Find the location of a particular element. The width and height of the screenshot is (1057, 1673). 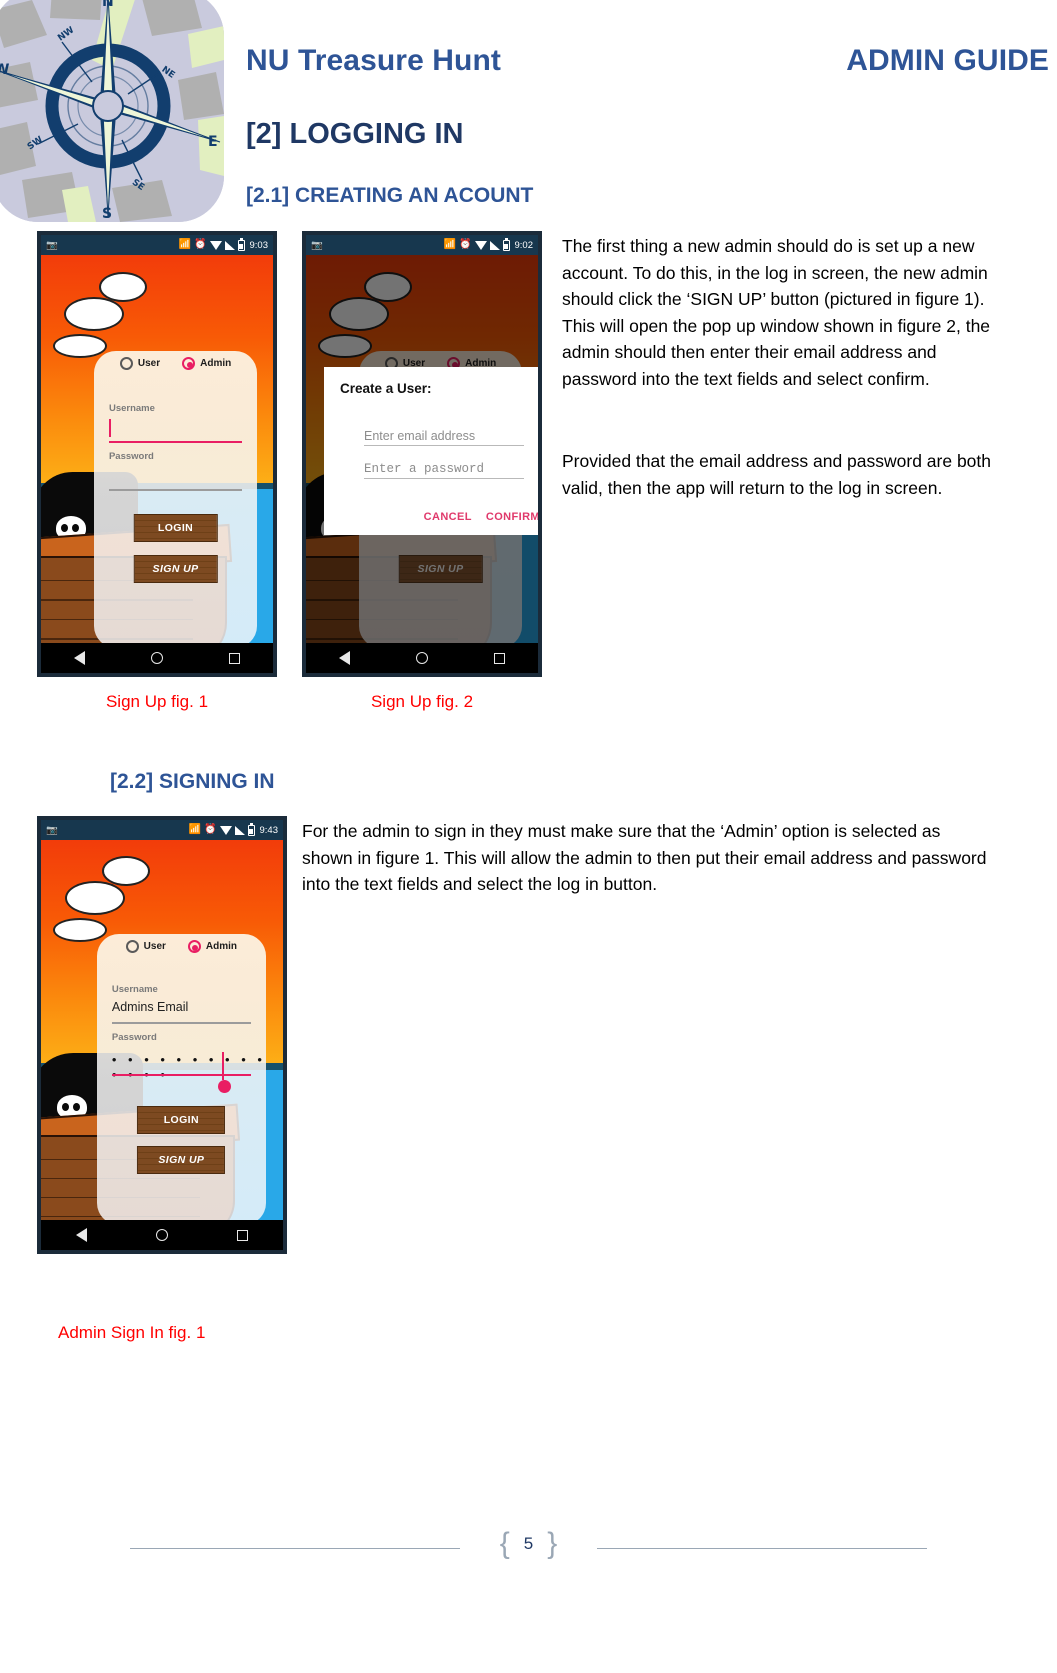

password-value: • • • • • • • • • • • • • • is located at coordinates (189, 1067).